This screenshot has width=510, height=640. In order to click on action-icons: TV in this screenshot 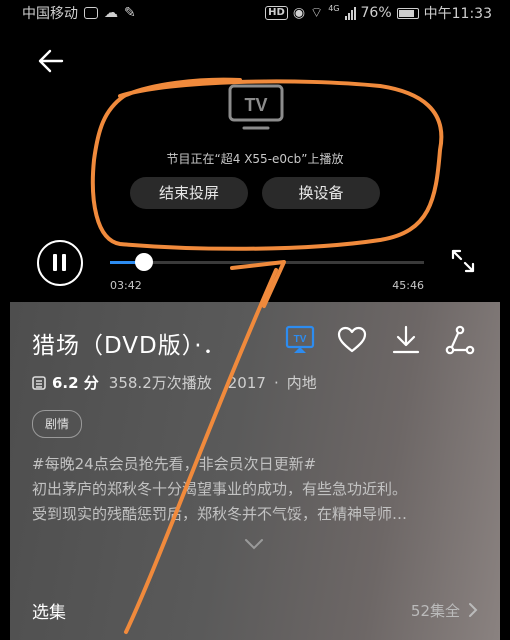, I will do `click(255, 341)`.